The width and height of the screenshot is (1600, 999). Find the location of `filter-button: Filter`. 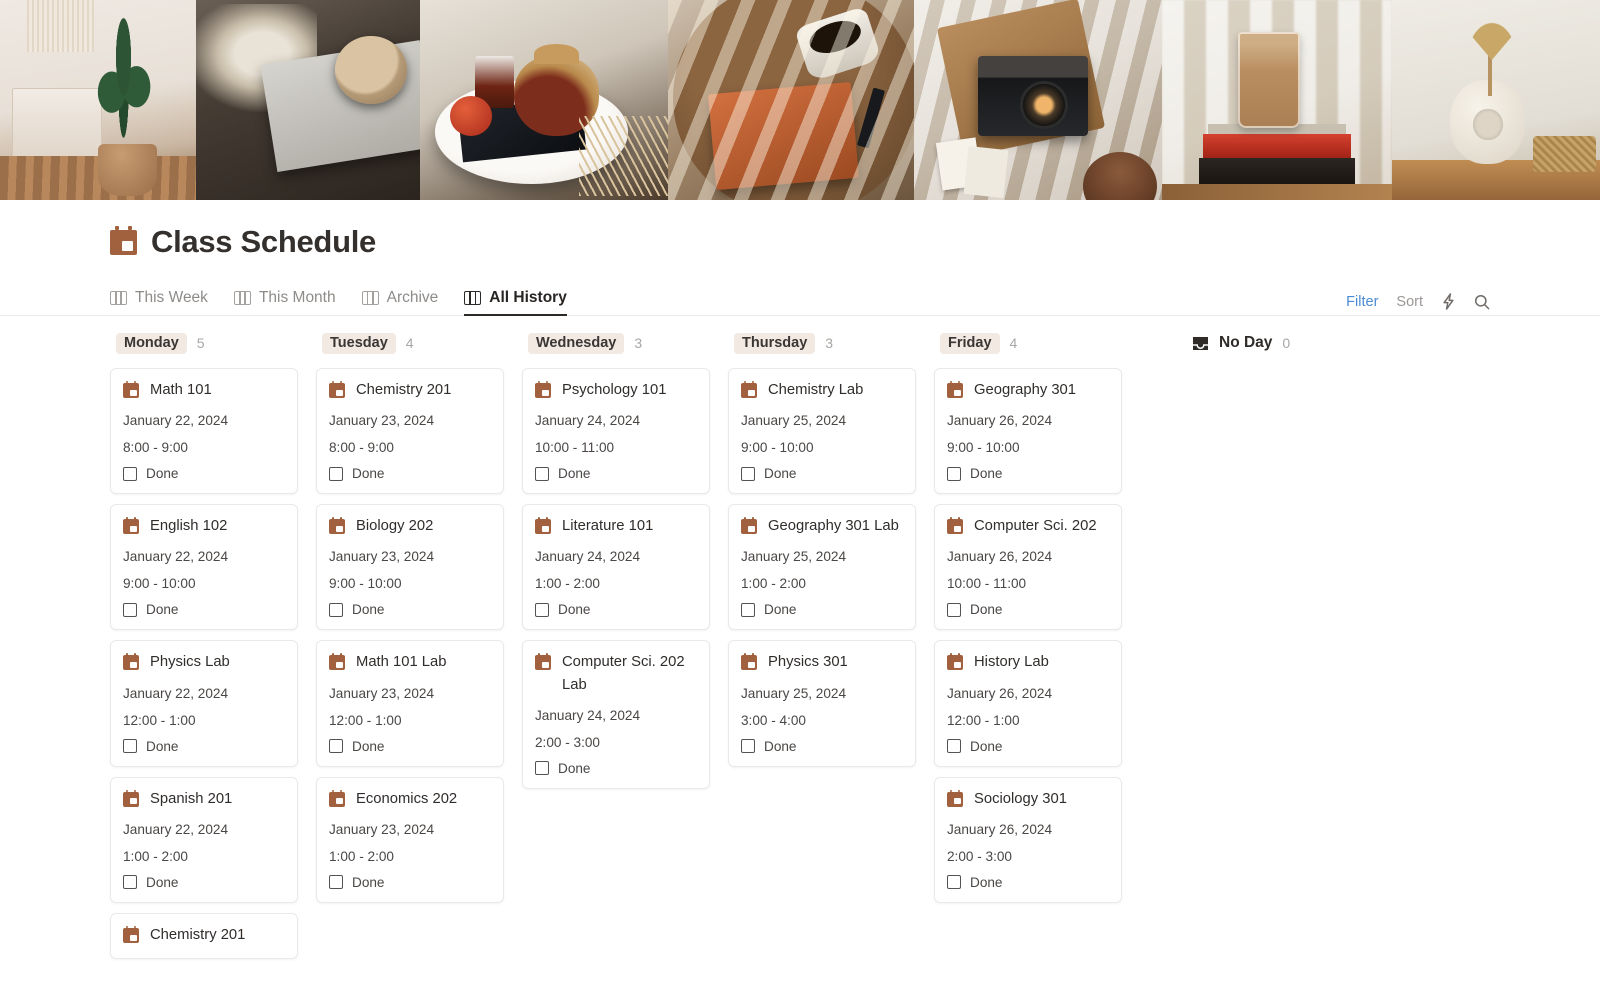

filter-button: Filter is located at coordinates (1362, 302).